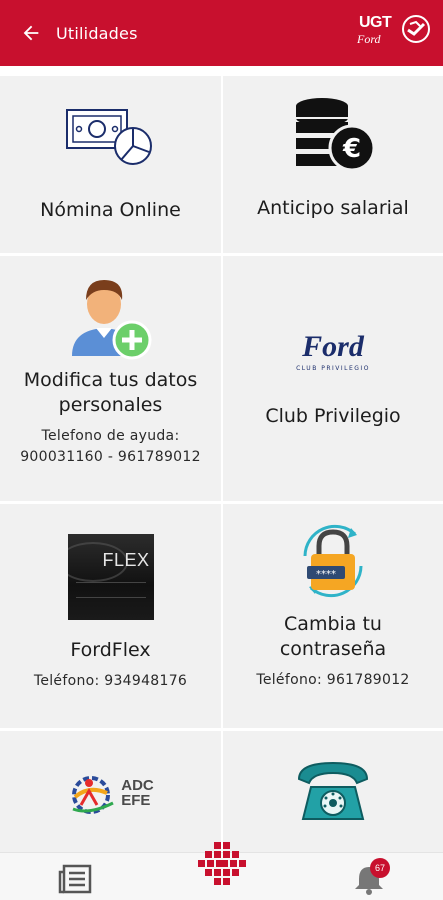  What do you see at coordinates (110, 405) in the screenshot?
I see `tile-datos-title-line2: personales` at bounding box center [110, 405].